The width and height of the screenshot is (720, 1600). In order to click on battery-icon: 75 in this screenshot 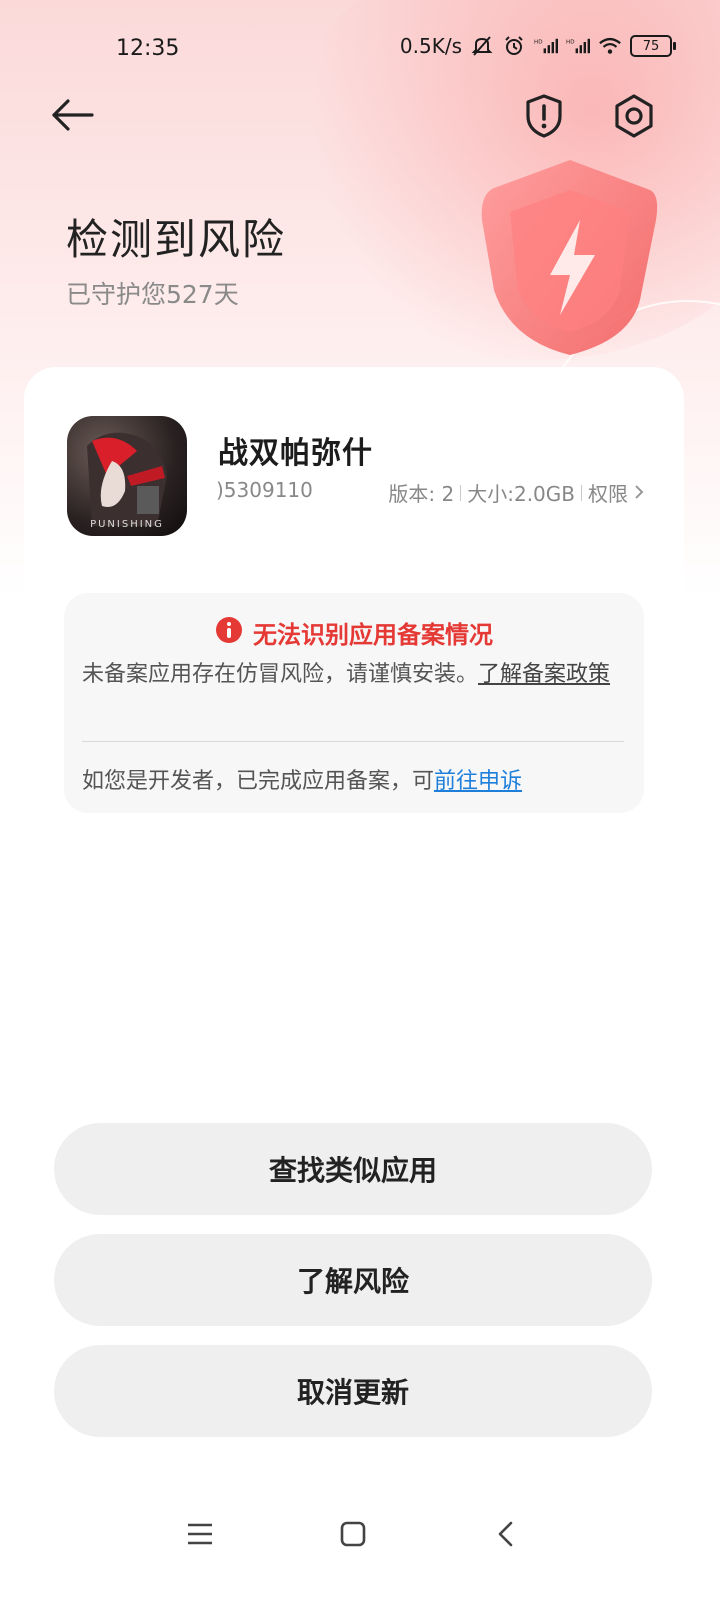, I will do `click(653, 46)`.